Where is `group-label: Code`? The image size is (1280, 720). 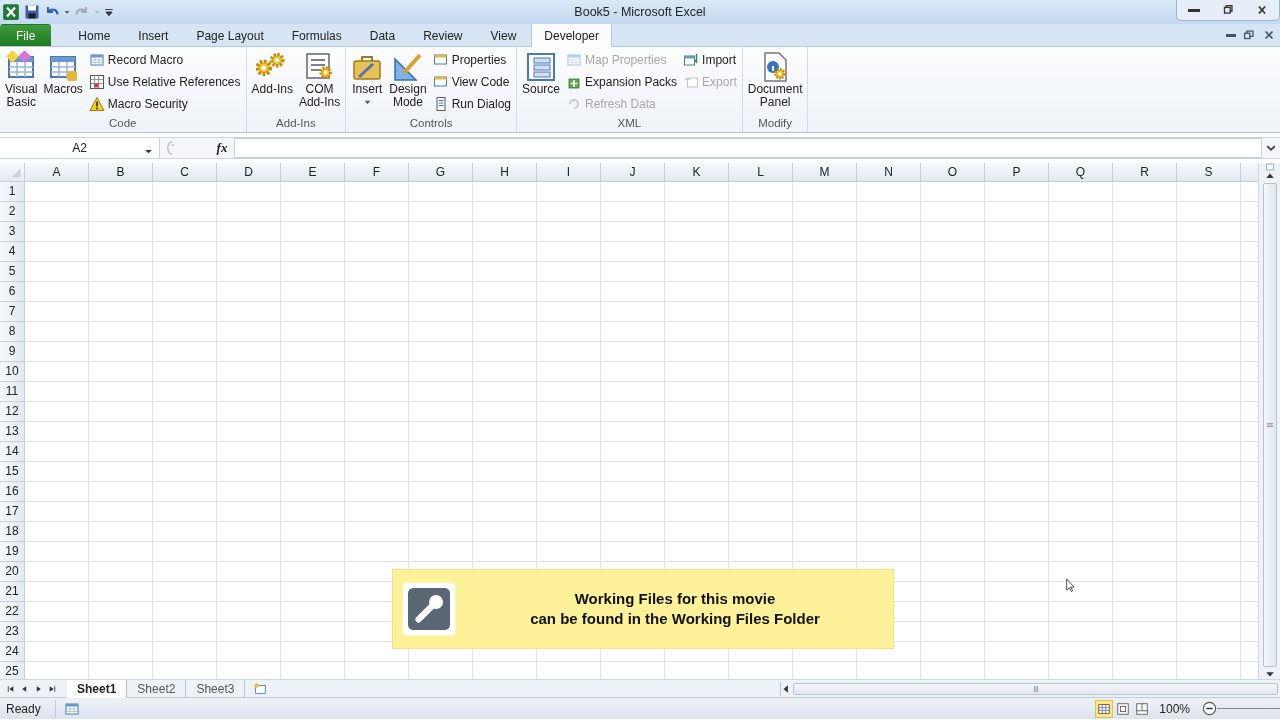 group-label: Code is located at coordinates (123, 123).